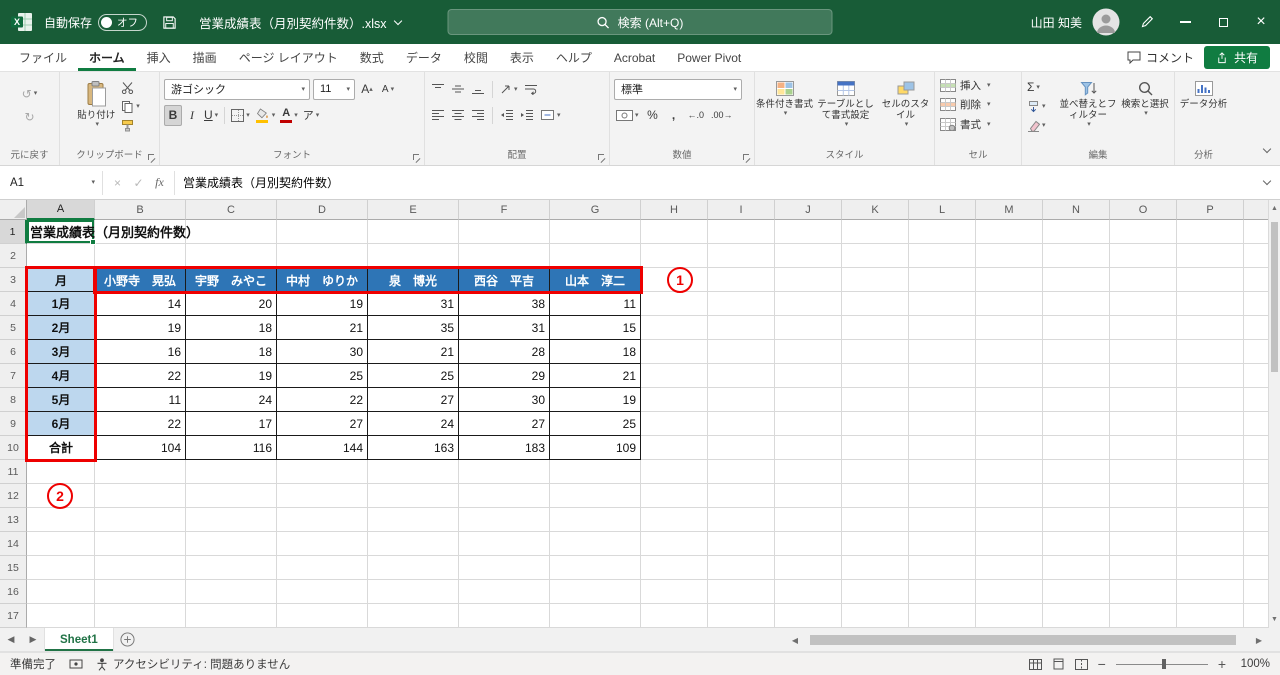 Image resolution: width=1280 pixels, height=675 pixels. Describe the element at coordinates (531, 89) in the screenshot. I see `wrap-text-button` at that location.